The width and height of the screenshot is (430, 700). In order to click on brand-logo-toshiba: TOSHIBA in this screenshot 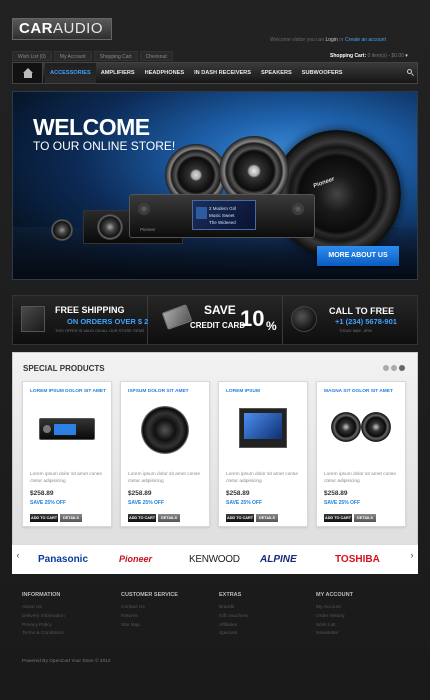, I will do `click(357, 559)`.